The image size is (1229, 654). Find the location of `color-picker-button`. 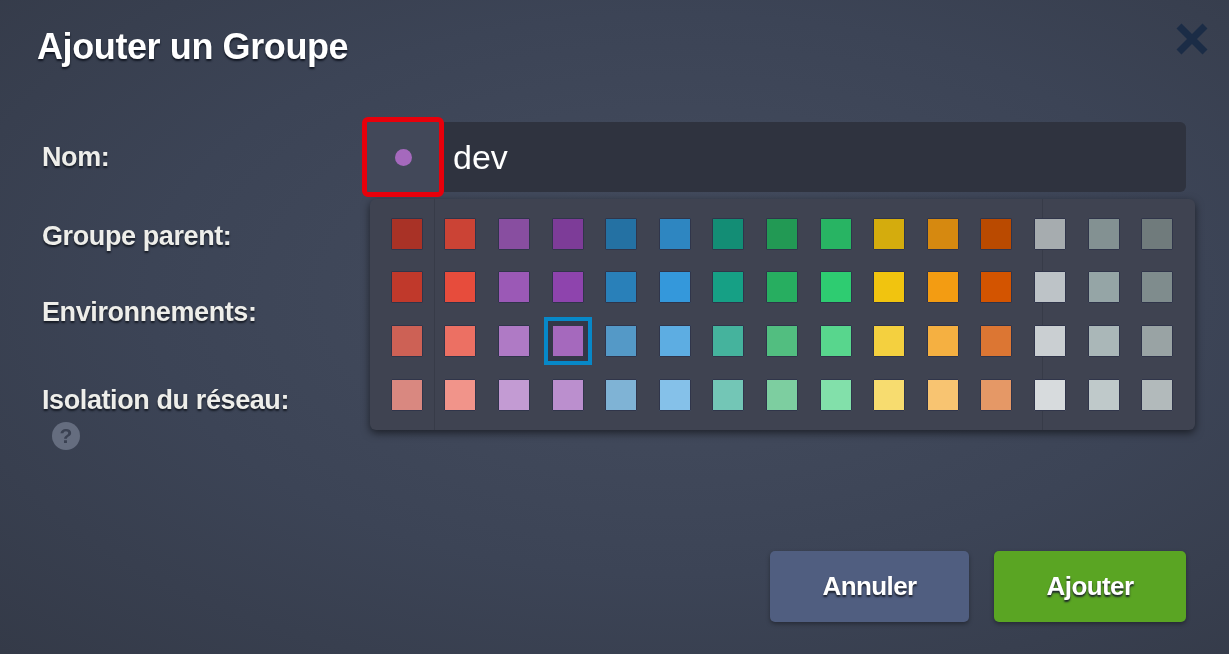

color-picker-button is located at coordinates (403, 157).